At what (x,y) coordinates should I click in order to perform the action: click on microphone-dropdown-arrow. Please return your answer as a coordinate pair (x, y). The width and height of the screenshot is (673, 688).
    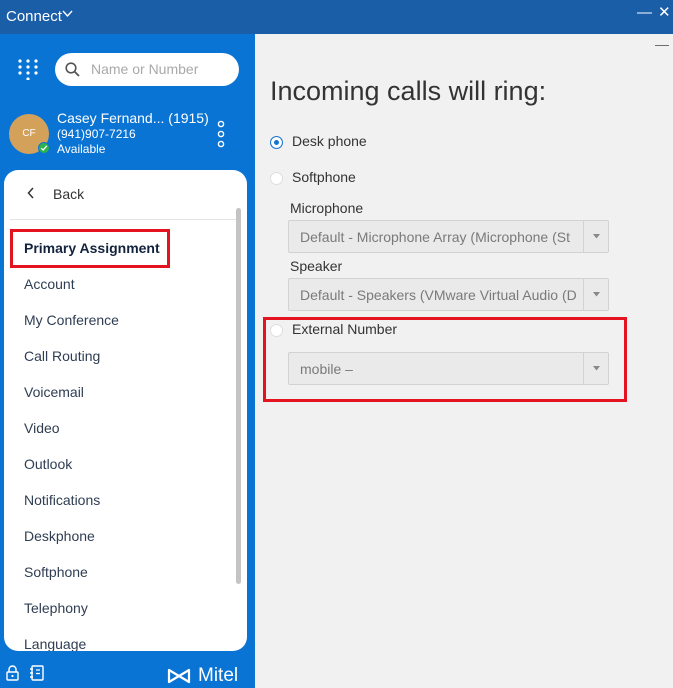
    Looking at the image, I should click on (595, 236).